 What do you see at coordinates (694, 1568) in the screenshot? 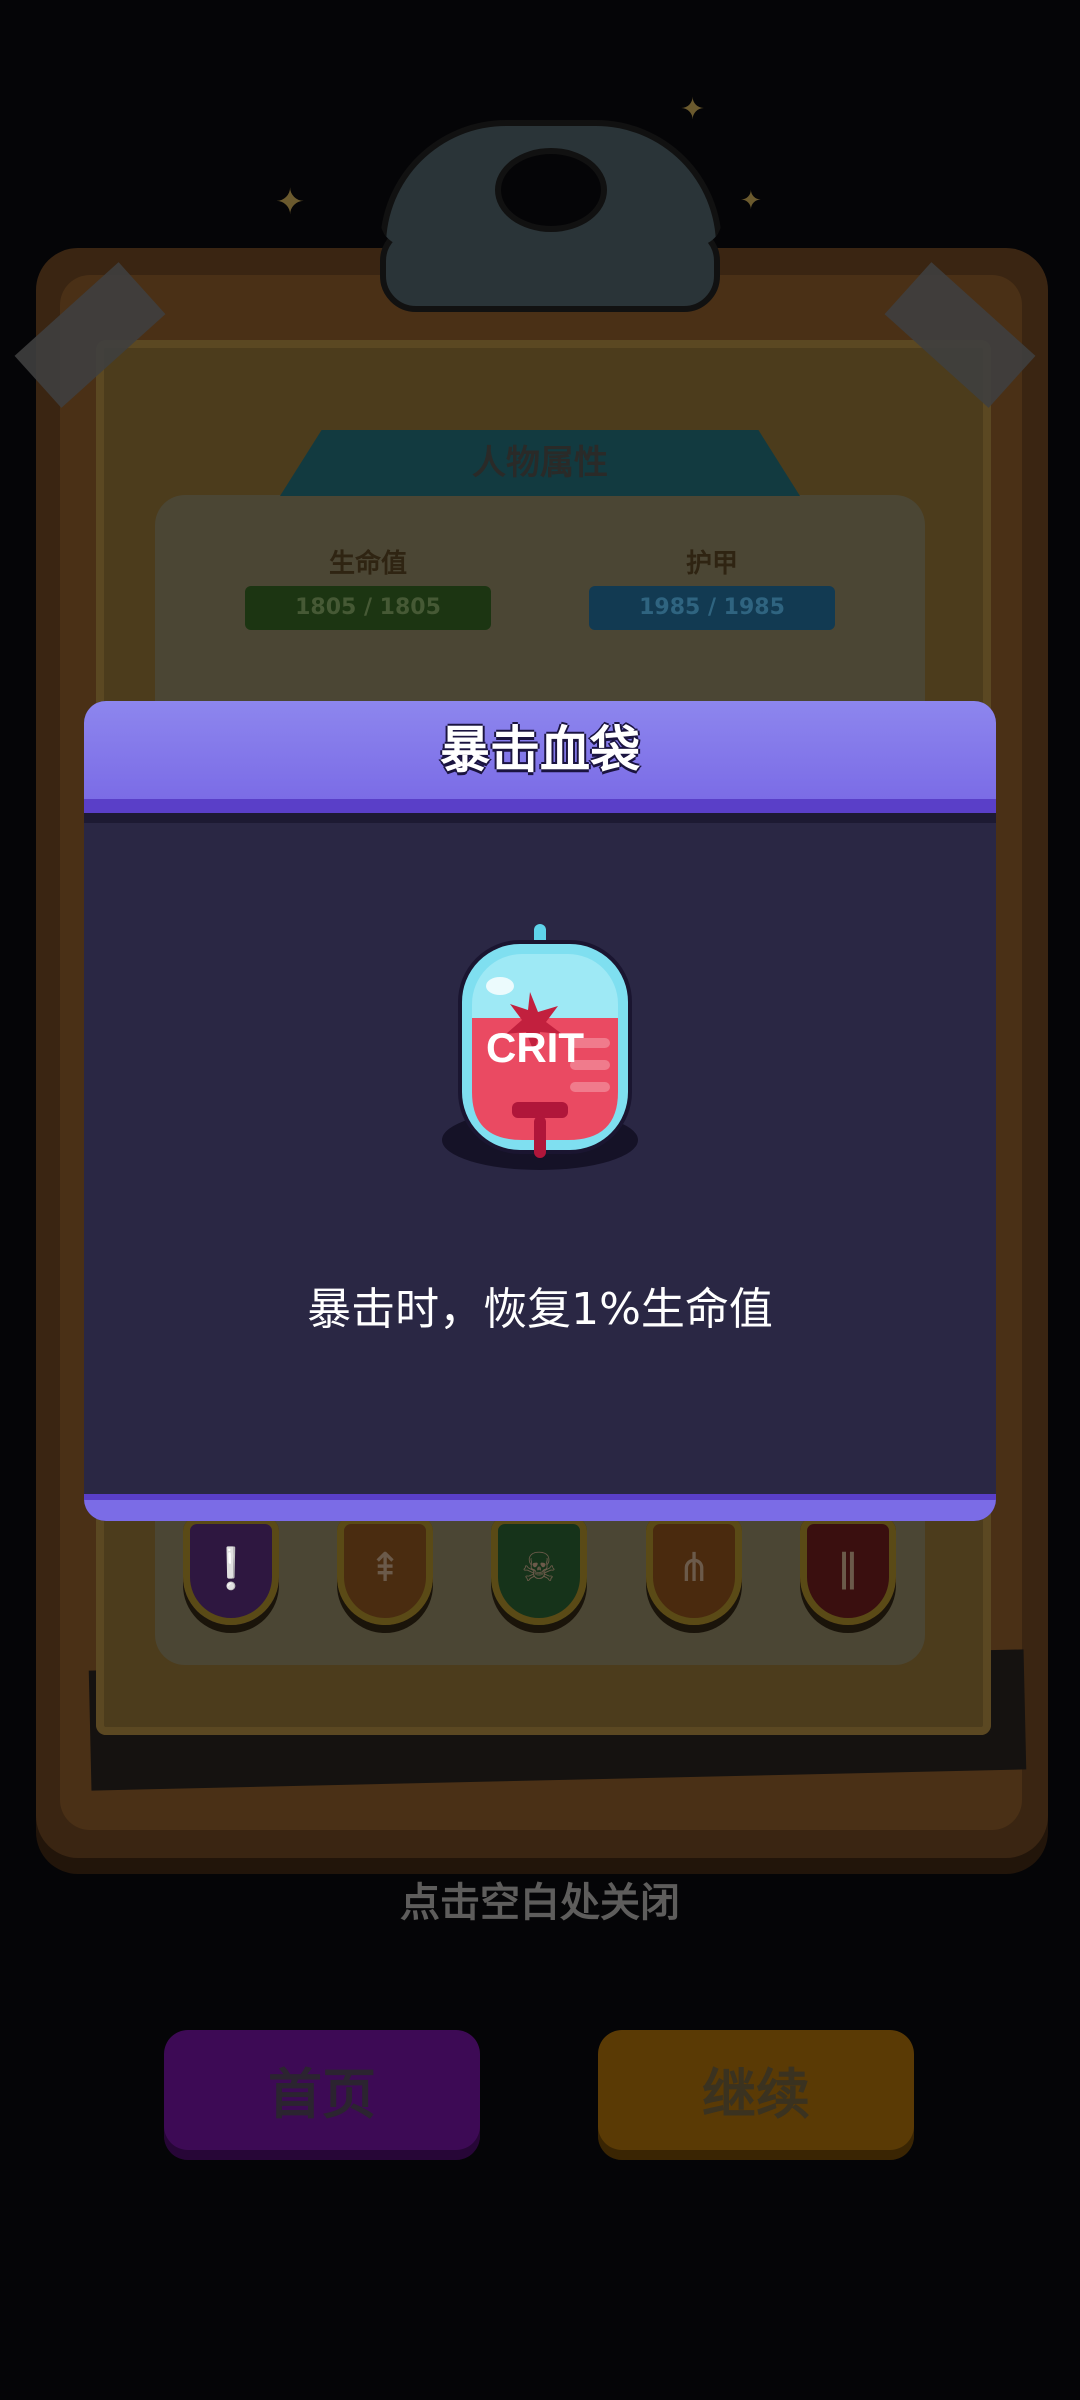
I see `multi-shot-icon: ⋔` at bounding box center [694, 1568].